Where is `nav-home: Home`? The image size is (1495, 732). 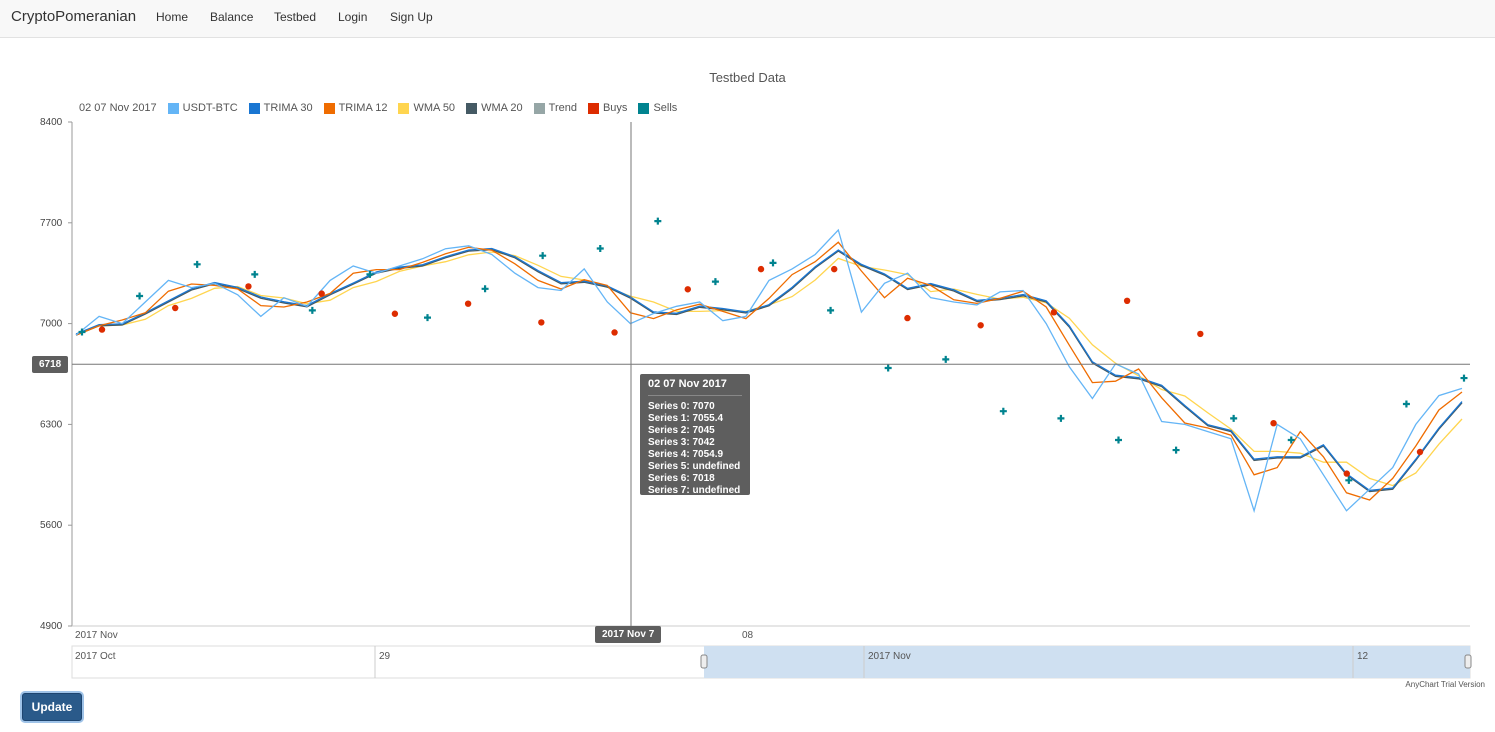
nav-home: Home is located at coordinates (172, 17).